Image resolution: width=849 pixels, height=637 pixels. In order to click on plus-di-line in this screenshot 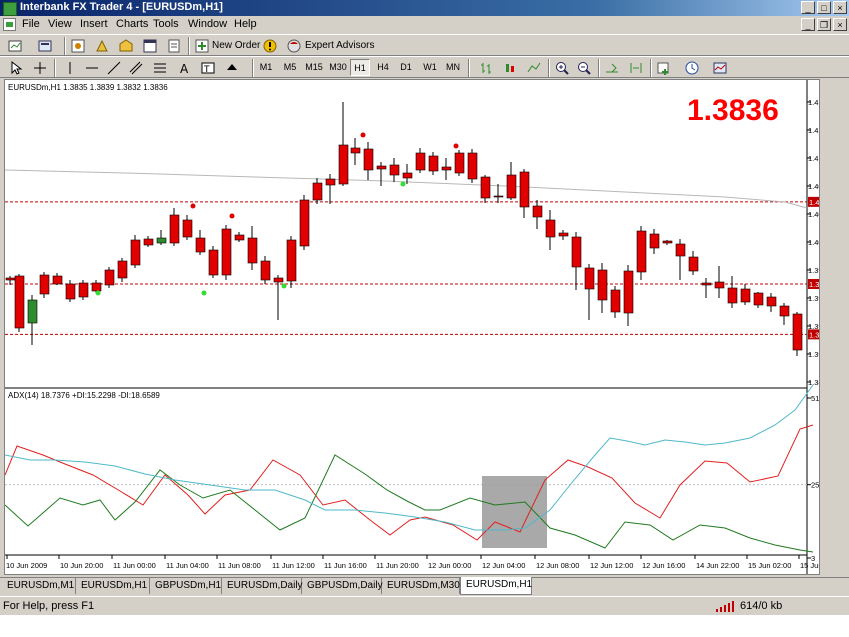, I will do `click(409, 503)`.